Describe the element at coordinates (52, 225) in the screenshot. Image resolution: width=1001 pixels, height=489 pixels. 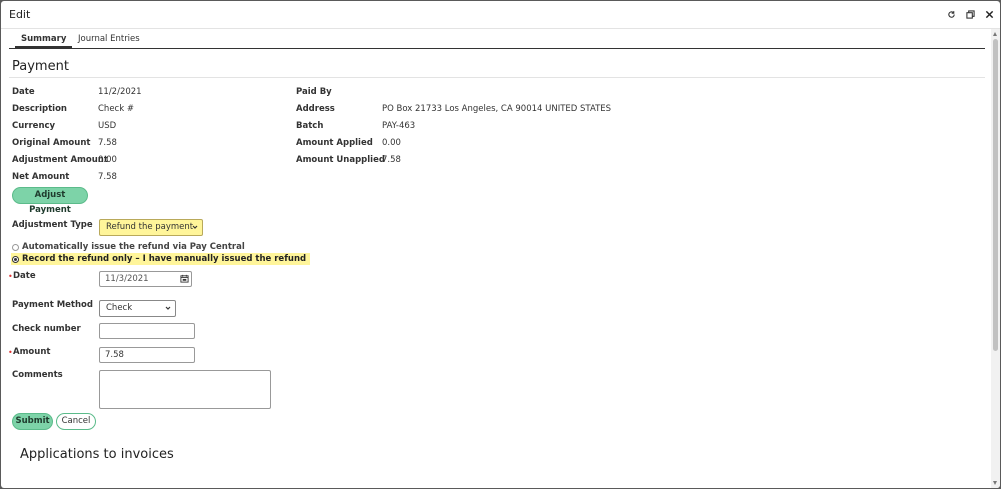
I see `adjustment-type-label: Adjustment Type` at that location.